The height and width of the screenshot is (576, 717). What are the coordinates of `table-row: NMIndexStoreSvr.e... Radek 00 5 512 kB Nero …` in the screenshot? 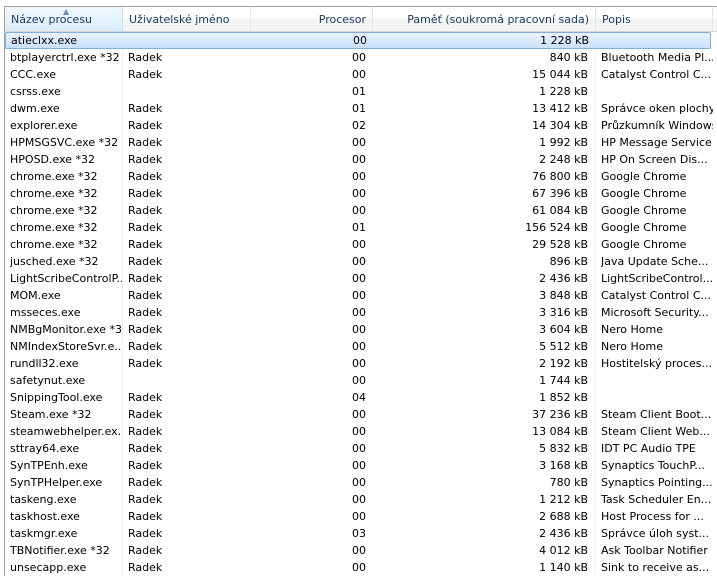 It's located at (361, 346).